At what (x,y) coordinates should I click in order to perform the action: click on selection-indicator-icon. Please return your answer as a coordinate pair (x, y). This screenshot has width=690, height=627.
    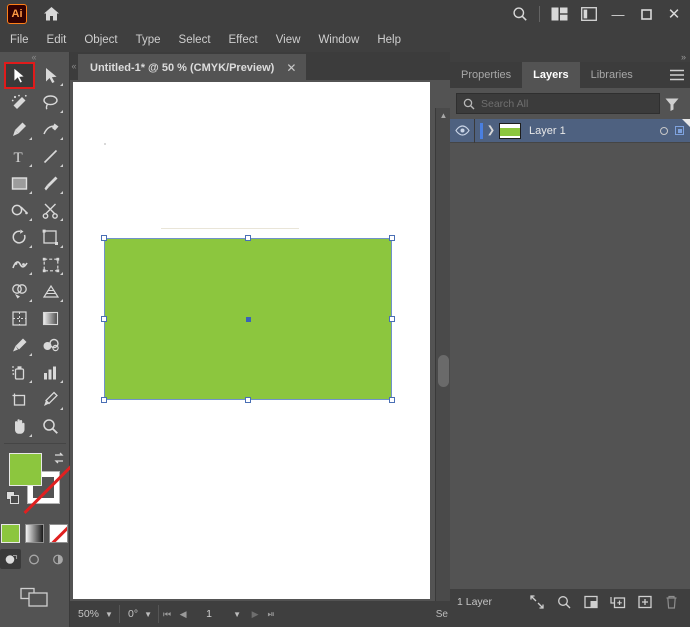
    Looking at the image, I should click on (679, 130).